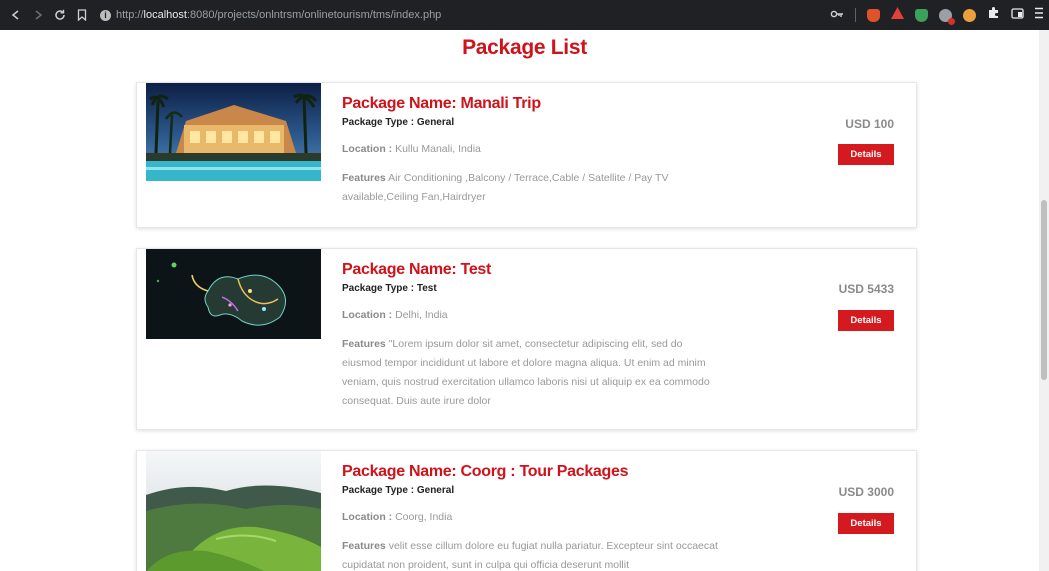 Image resolution: width=1049 pixels, height=571 pixels. What do you see at coordinates (60, 15) in the screenshot?
I see `reload-icon` at bounding box center [60, 15].